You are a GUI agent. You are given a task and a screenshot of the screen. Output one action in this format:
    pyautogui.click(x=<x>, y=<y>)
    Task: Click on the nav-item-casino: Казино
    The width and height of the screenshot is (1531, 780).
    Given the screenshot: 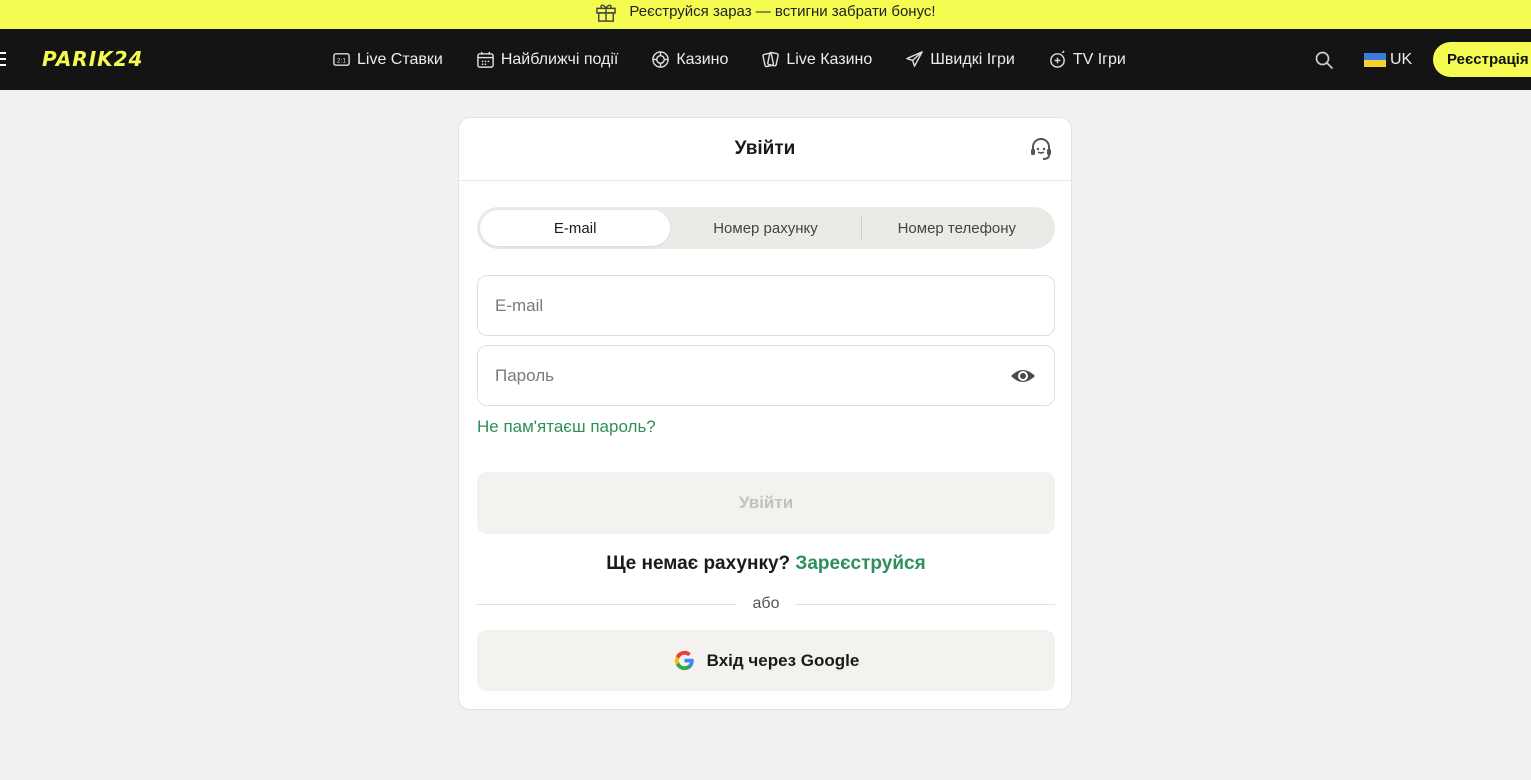 What is the action you would take?
    pyautogui.click(x=689, y=59)
    